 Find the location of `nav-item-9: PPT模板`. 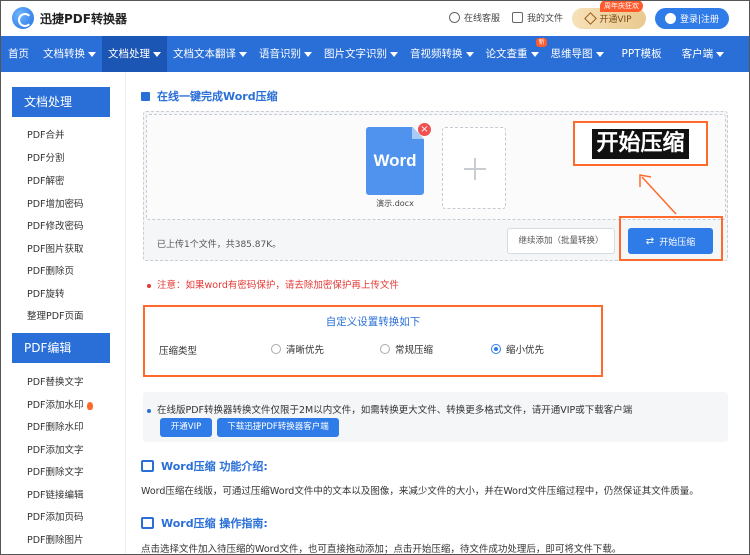

nav-item-9: PPT模板 is located at coordinates (642, 54).